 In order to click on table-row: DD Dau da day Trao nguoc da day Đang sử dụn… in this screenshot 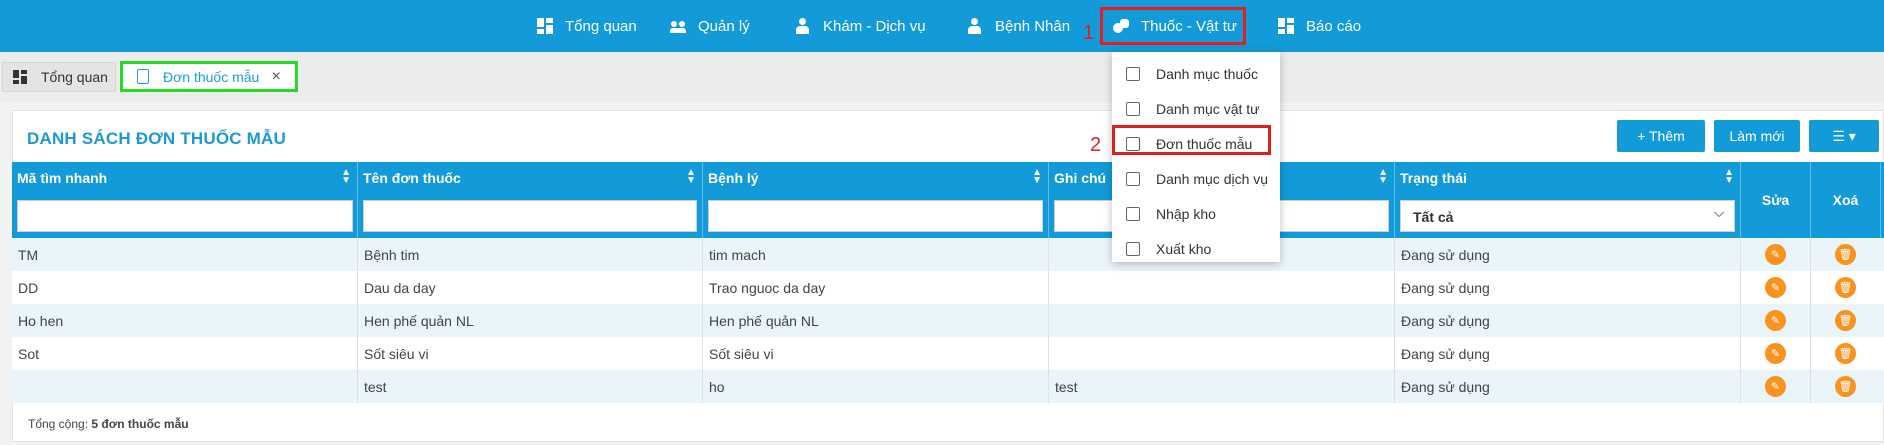, I will do `click(948, 287)`.